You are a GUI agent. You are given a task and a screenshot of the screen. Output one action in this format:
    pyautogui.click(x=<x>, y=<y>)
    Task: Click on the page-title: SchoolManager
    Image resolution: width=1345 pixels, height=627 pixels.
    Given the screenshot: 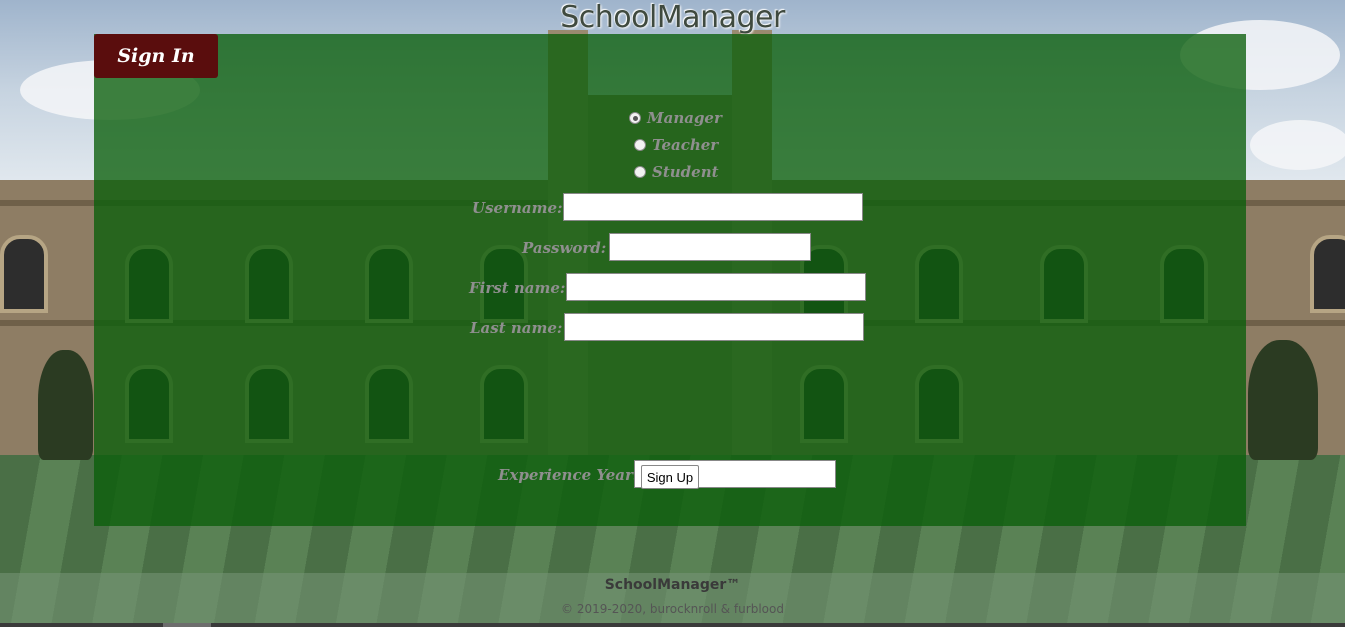 What is the action you would take?
    pyautogui.click(x=672, y=17)
    